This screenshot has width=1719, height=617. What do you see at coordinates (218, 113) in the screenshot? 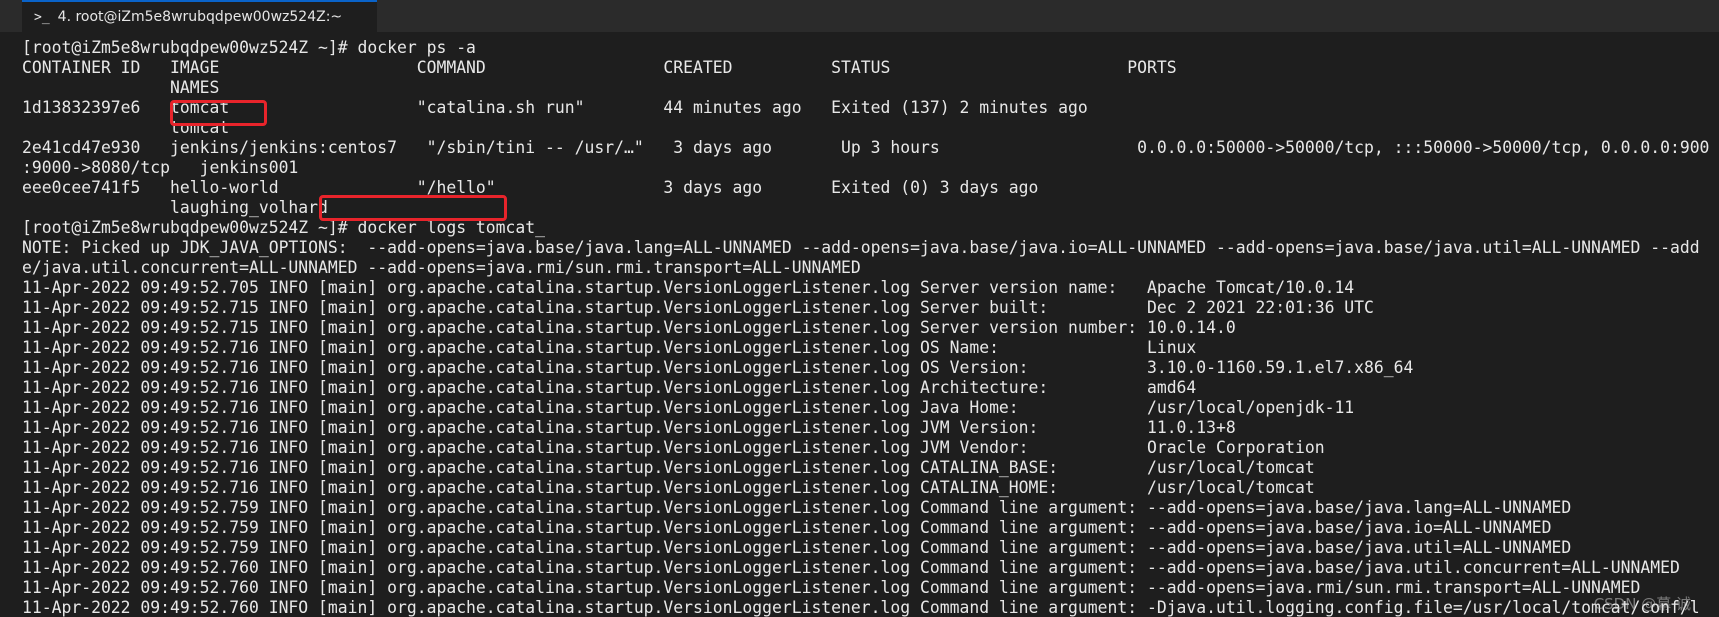
I see `highlight-box-tomcat-name` at bounding box center [218, 113].